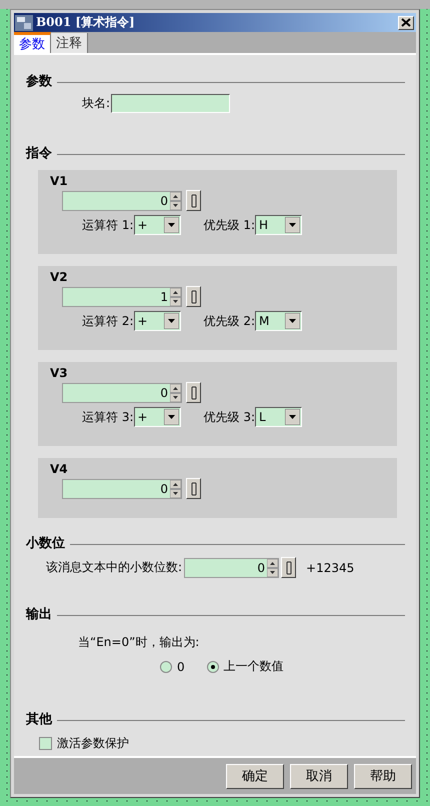  What do you see at coordinates (39, 614) in the screenshot?
I see `section-heading: 输出` at bounding box center [39, 614].